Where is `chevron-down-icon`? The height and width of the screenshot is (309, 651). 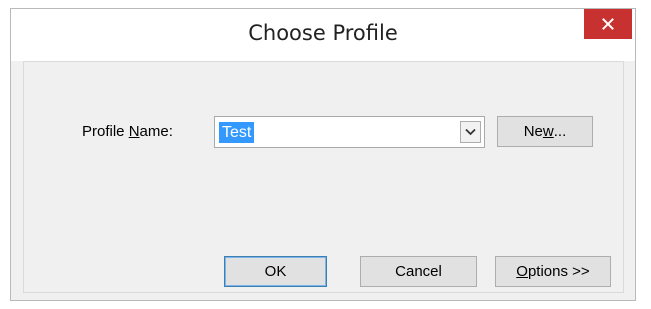 chevron-down-icon is located at coordinates (470, 132).